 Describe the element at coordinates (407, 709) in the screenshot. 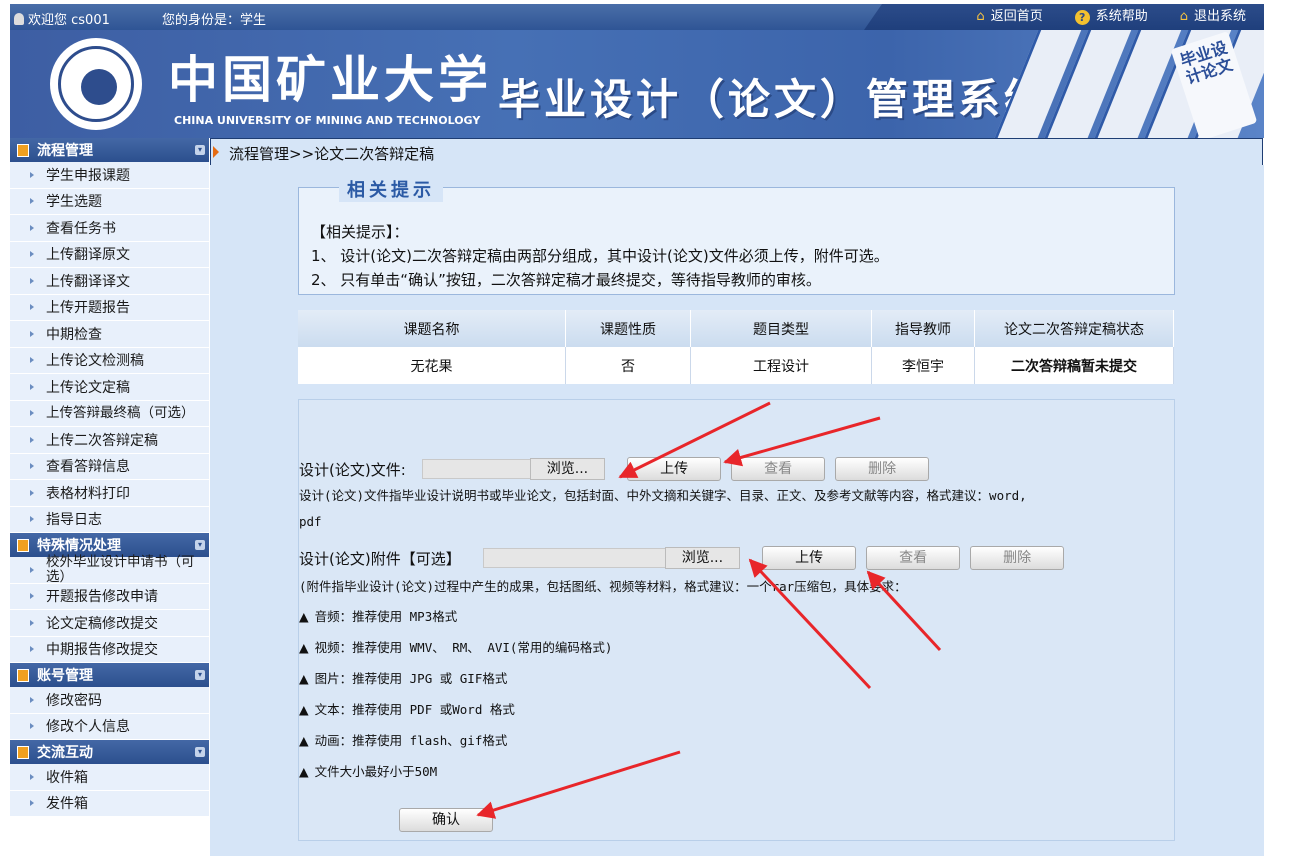

I see `requirement-item: ▲ 文本：推荐使用 PDF 或Word 格式` at that location.